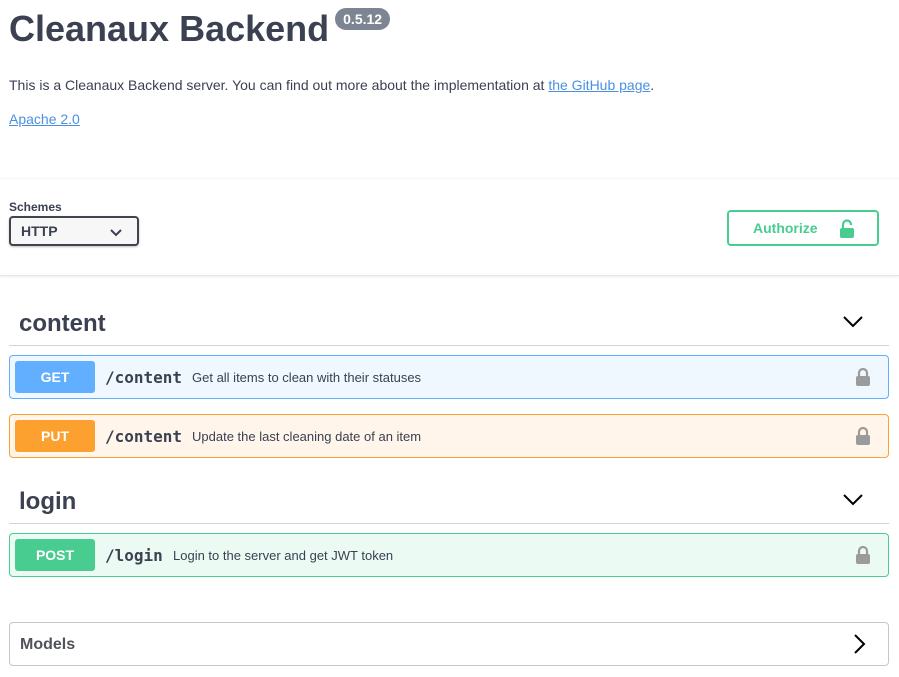 This screenshot has height=677, width=899. Describe the element at coordinates (785, 228) in the screenshot. I see `authorize-label: Authorize` at that location.